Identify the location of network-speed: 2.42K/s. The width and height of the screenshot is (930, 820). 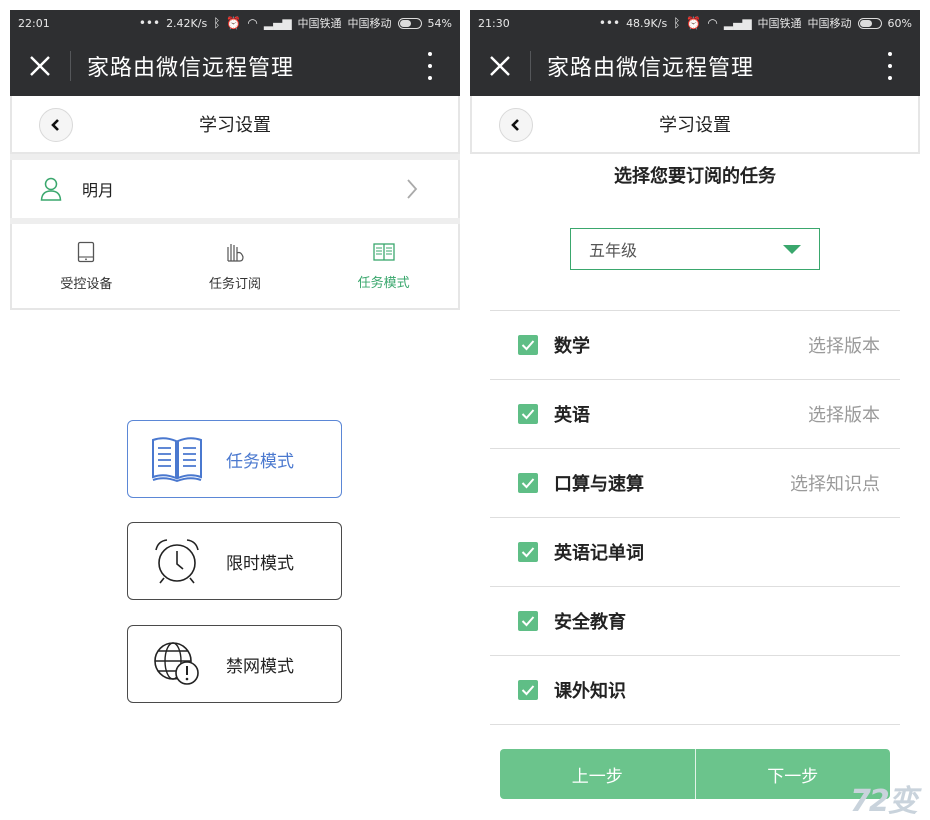
(187, 23).